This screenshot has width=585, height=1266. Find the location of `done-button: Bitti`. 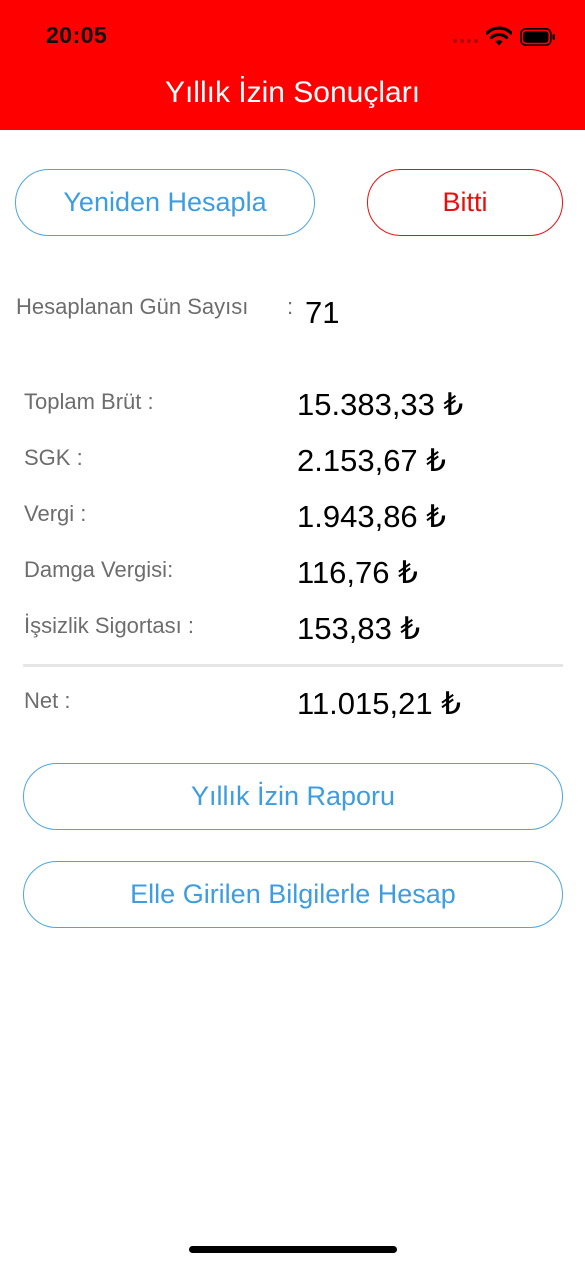

done-button: Bitti is located at coordinates (465, 202).